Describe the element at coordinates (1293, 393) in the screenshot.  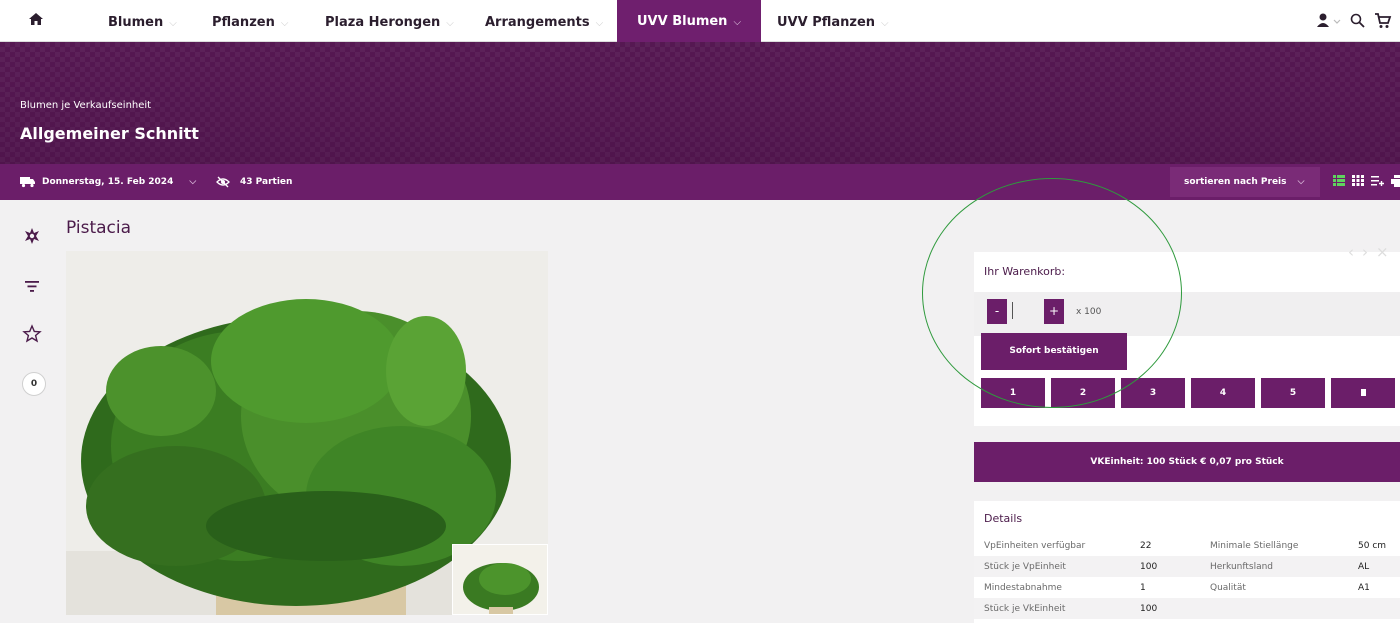
I see `quick-qty-5: 5` at that location.